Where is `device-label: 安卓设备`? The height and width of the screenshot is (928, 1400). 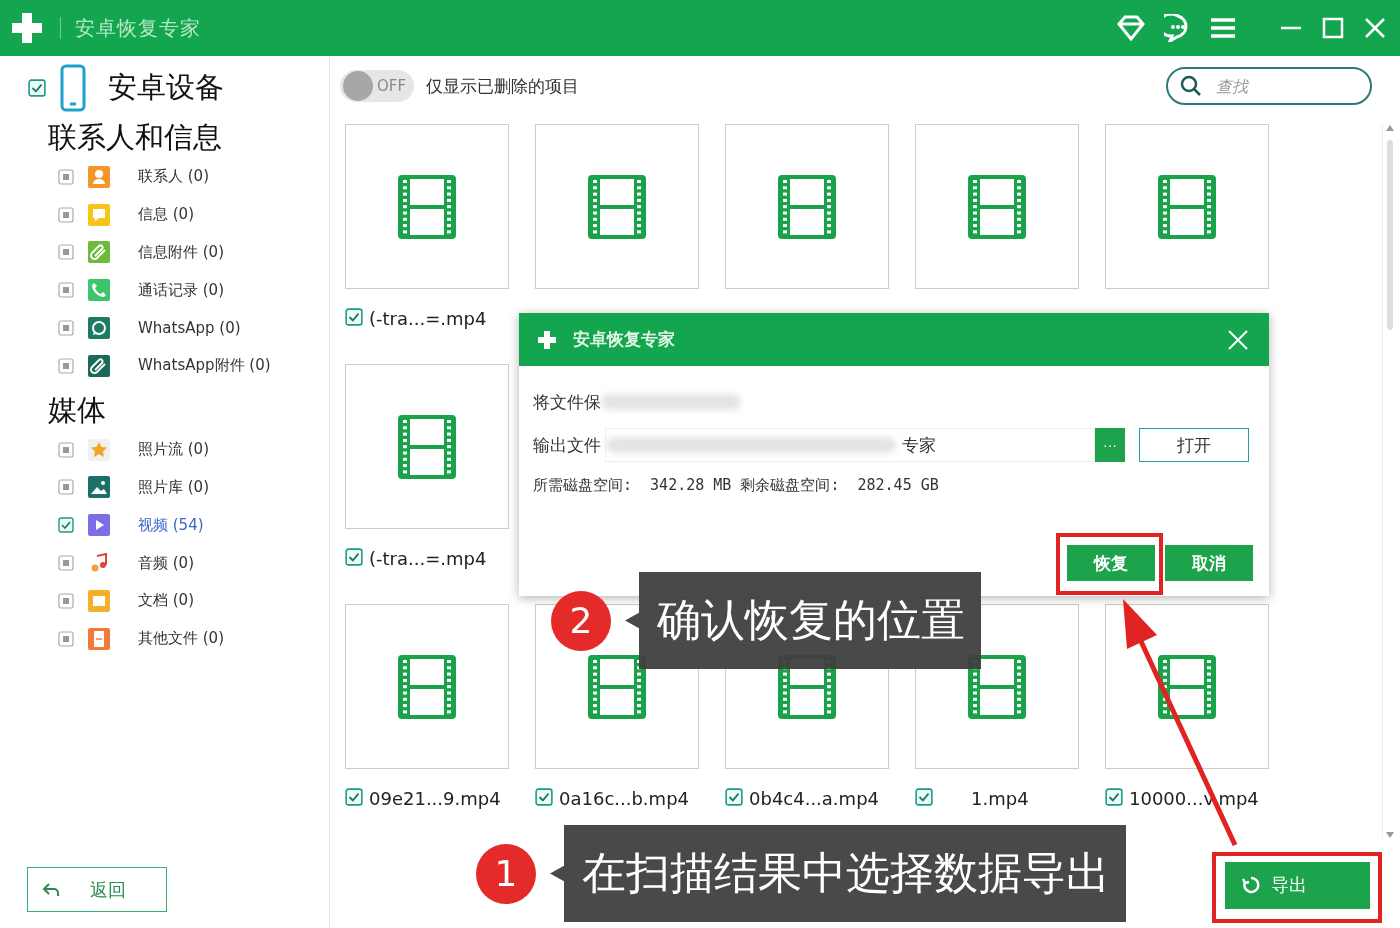 device-label: 安卓设备 is located at coordinates (166, 87).